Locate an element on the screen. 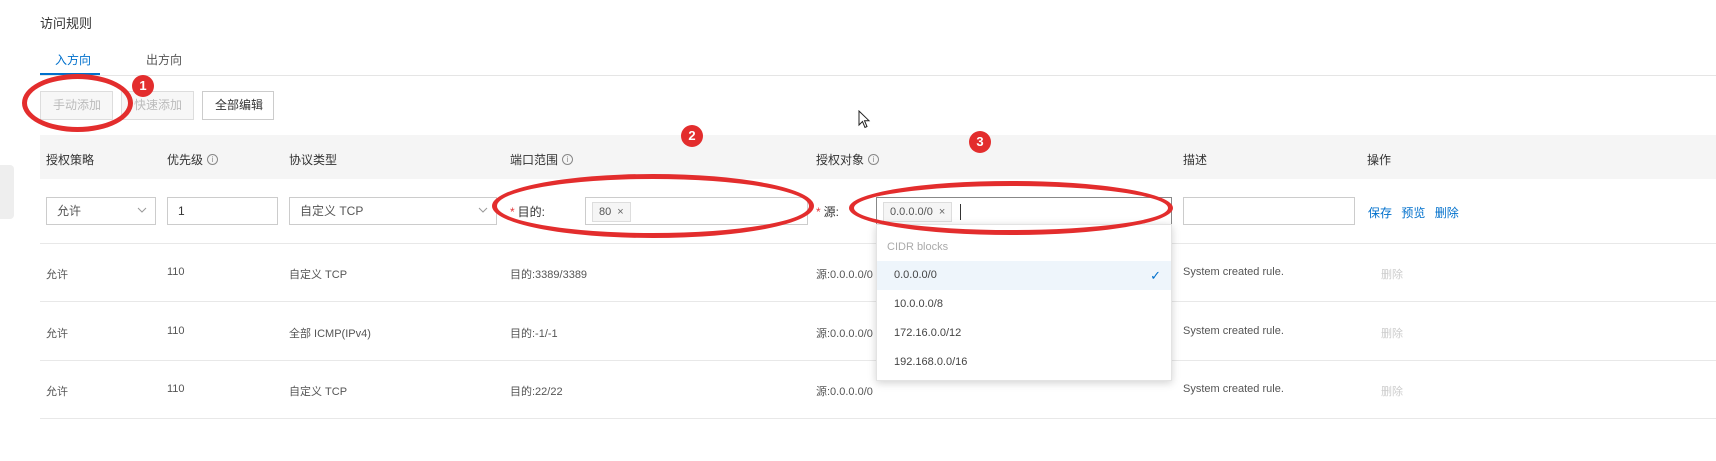 The image size is (1716, 461). dropdown-option-192-168-0-0: 192.168.0.0/16 is located at coordinates (1024, 362).